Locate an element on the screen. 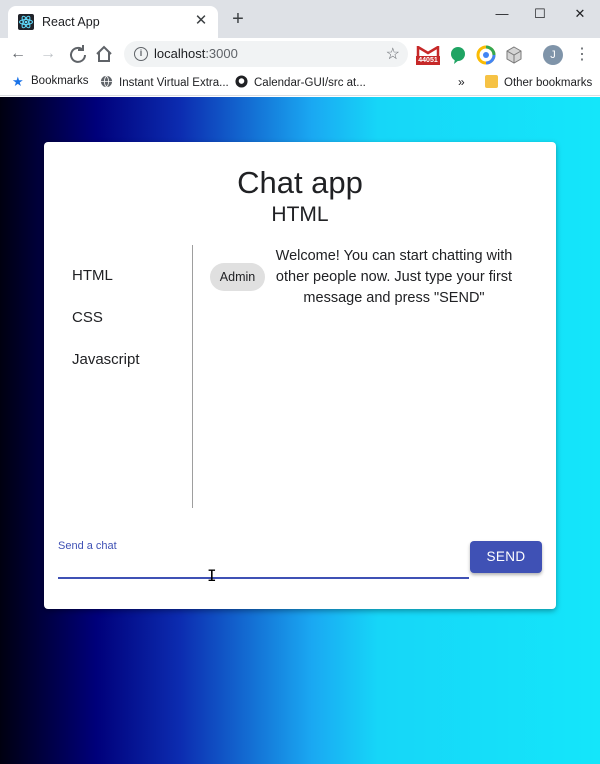 This screenshot has width=600, height=764. react-logo-icon is located at coordinates (26, 22).